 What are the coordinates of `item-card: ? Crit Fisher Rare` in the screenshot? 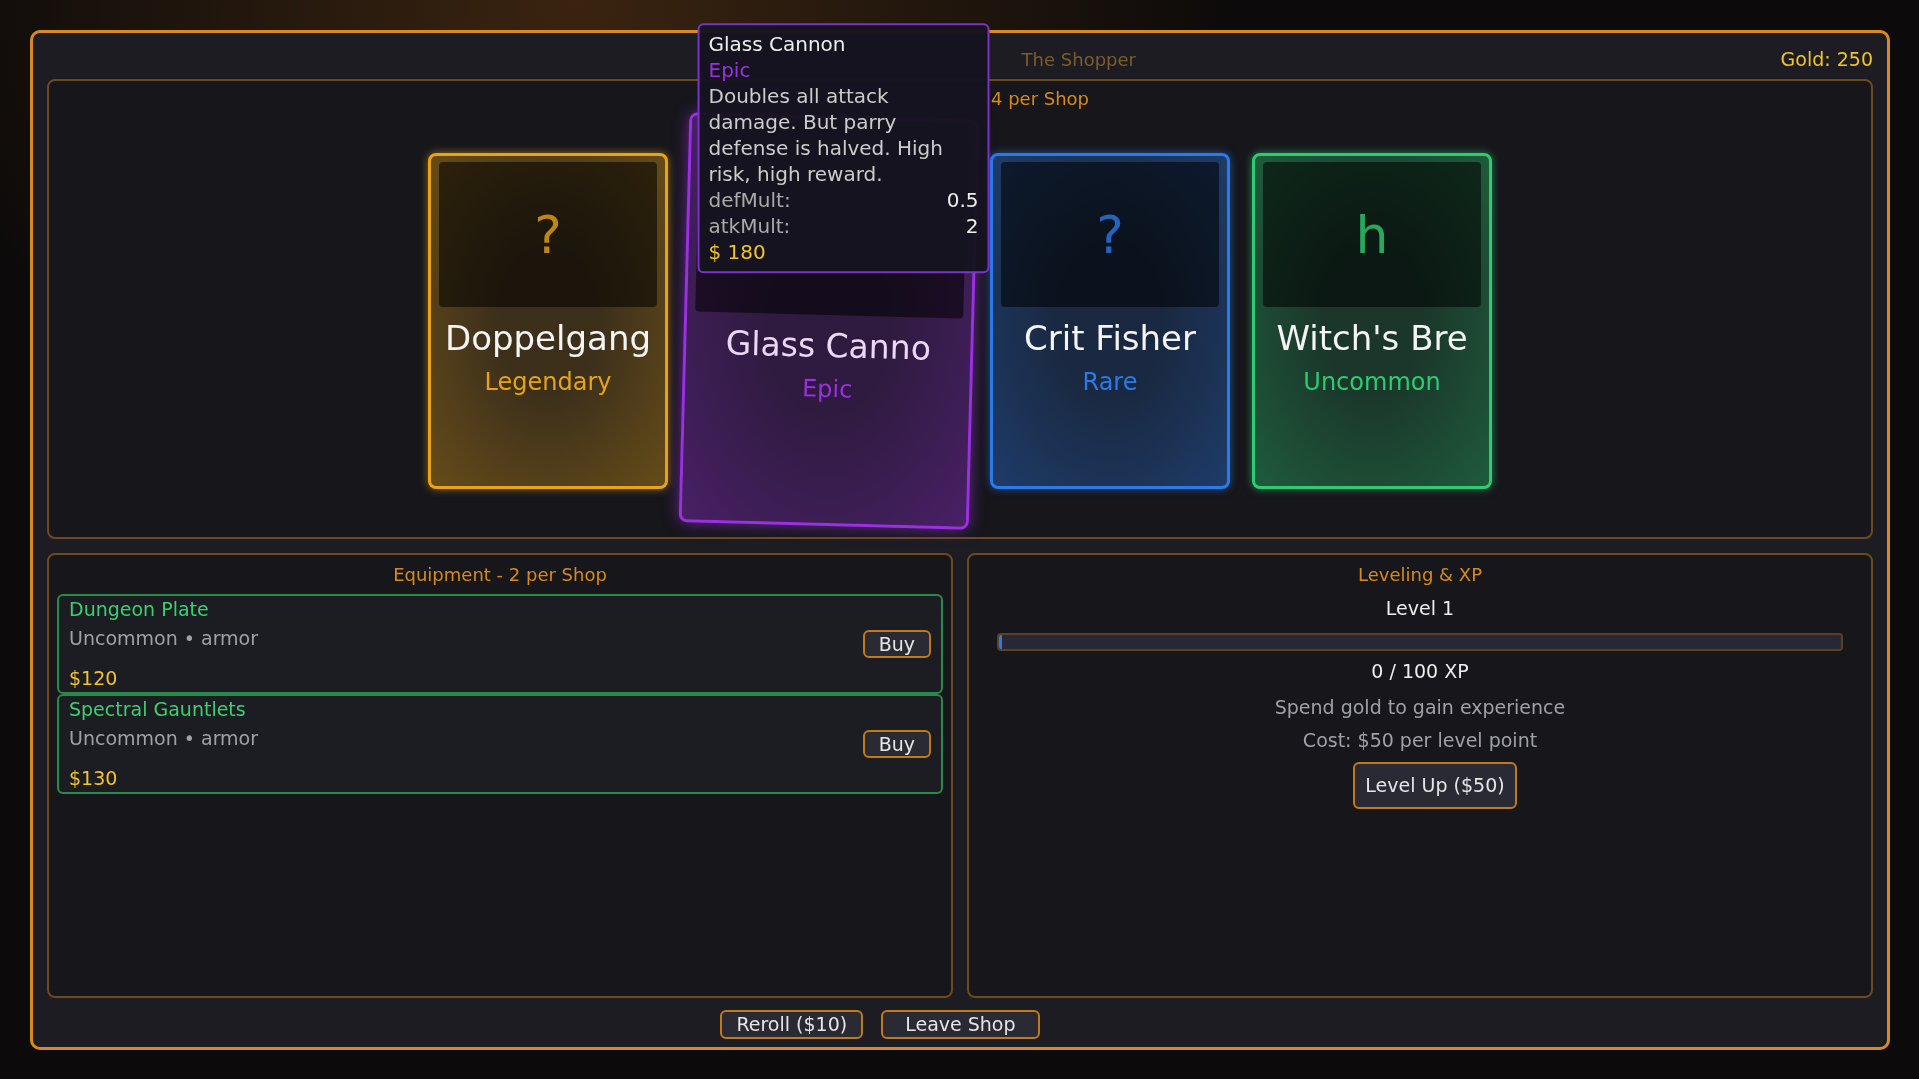 It's located at (1110, 321).